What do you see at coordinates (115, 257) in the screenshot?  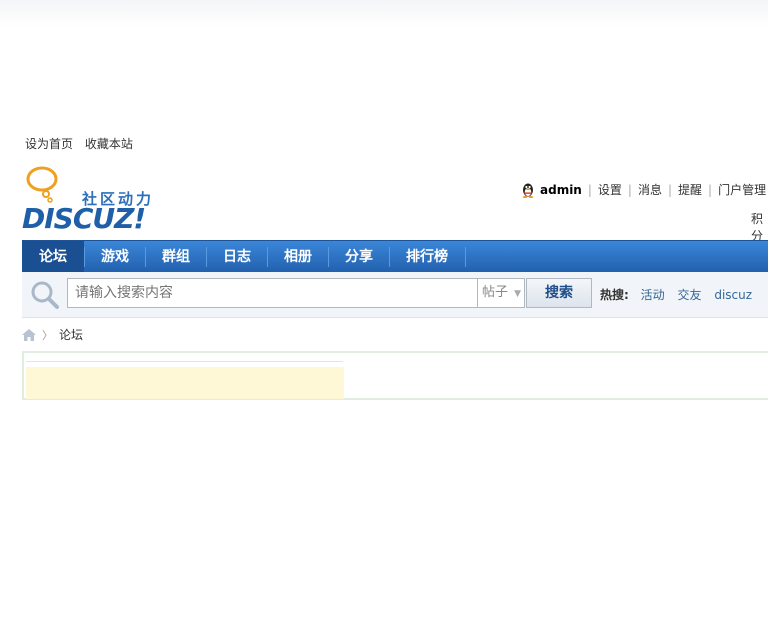 I see `nav-item-games: 游戏` at bounding box center [115, 257].